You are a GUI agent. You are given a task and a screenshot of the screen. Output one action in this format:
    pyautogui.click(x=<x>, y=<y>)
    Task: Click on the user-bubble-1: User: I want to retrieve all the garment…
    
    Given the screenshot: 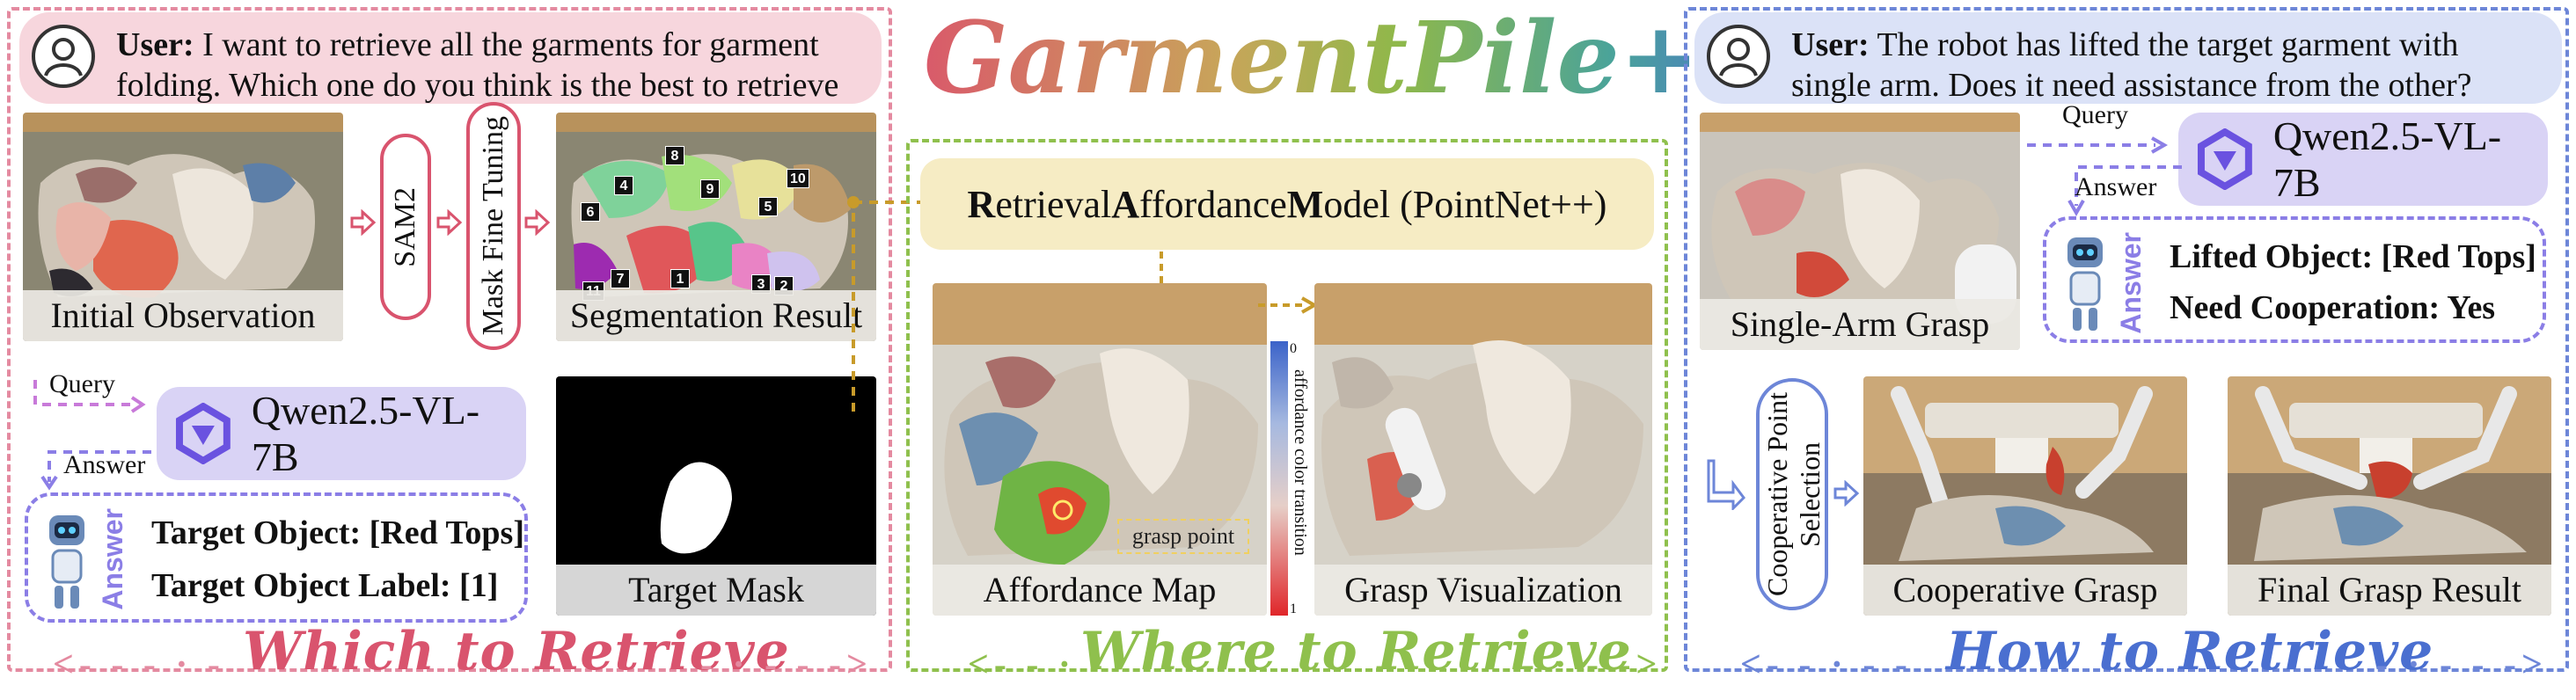 What is the action you would take?
    pyautogui.click(x=451, y=78)
    